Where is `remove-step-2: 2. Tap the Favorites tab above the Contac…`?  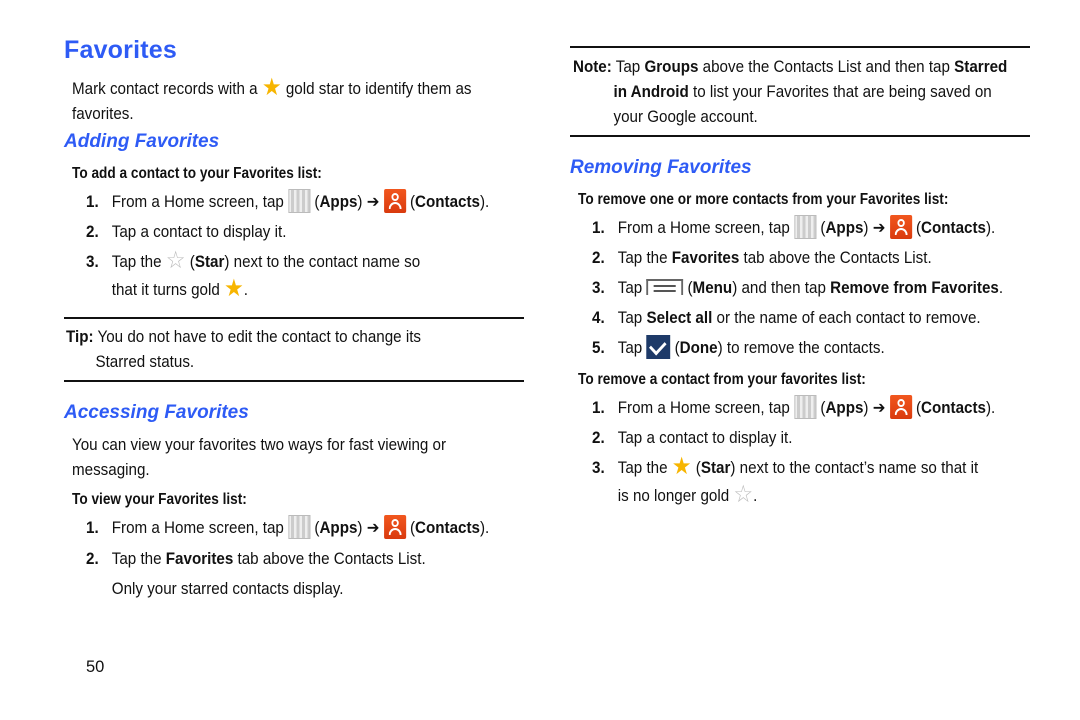
remove-step-2: 2. Tap the Favorites tab above the Contac… is located at coordinates (762, 258).